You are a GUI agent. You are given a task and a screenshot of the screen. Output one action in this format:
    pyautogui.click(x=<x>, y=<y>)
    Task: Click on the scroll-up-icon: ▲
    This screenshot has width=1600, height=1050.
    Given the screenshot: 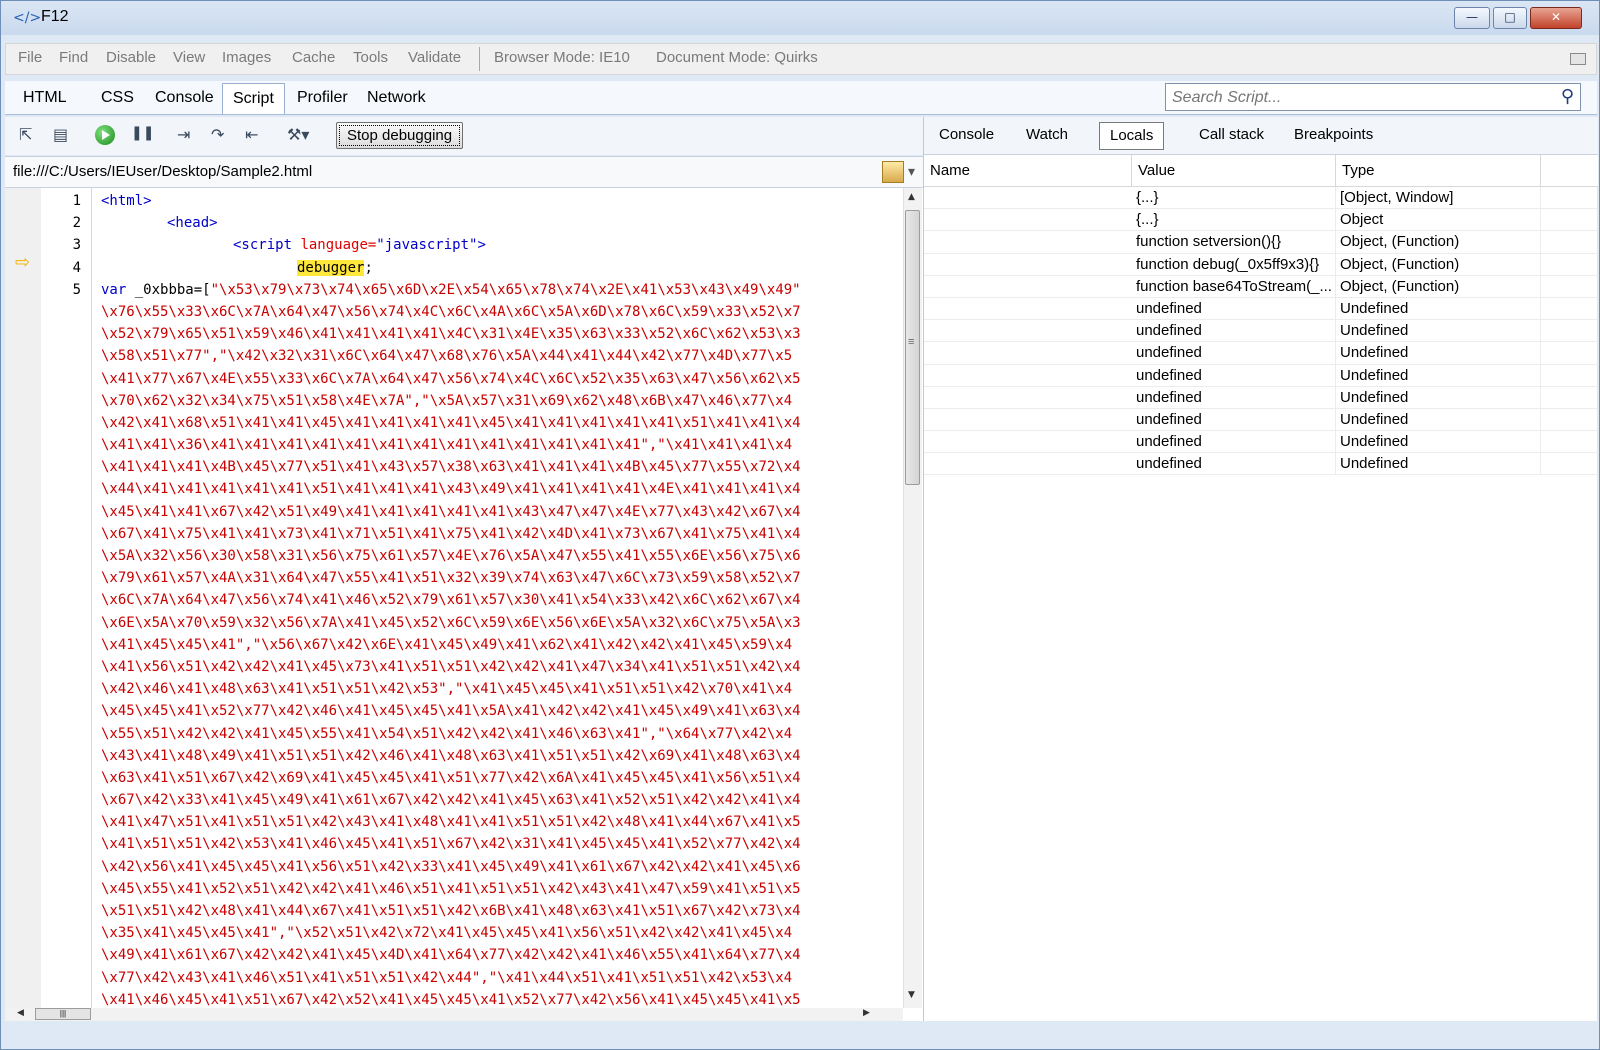 What is the action you would take?
    pyautogui.click(x=911, y=197)
    